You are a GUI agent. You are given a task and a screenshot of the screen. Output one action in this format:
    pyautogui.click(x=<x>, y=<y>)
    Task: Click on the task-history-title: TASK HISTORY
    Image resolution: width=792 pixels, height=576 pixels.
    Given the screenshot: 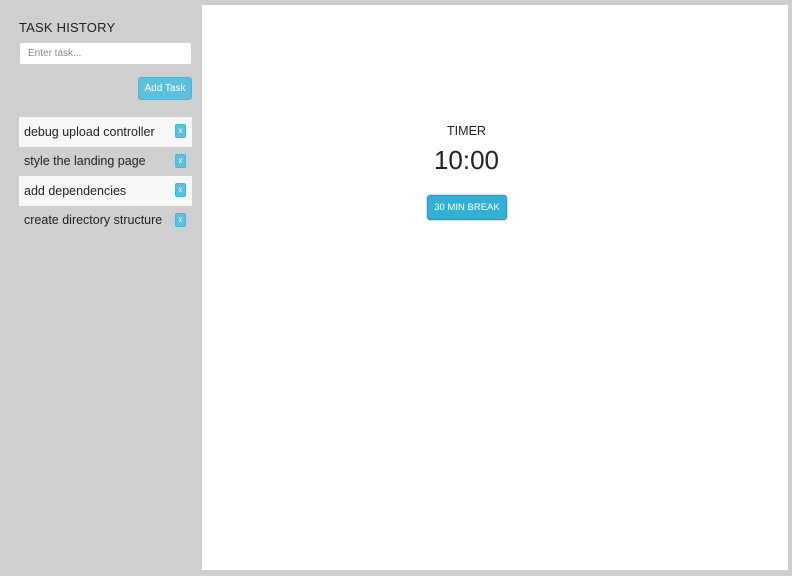 What is the action you would take?
    pyautogui.click(x=67, y=27)
    